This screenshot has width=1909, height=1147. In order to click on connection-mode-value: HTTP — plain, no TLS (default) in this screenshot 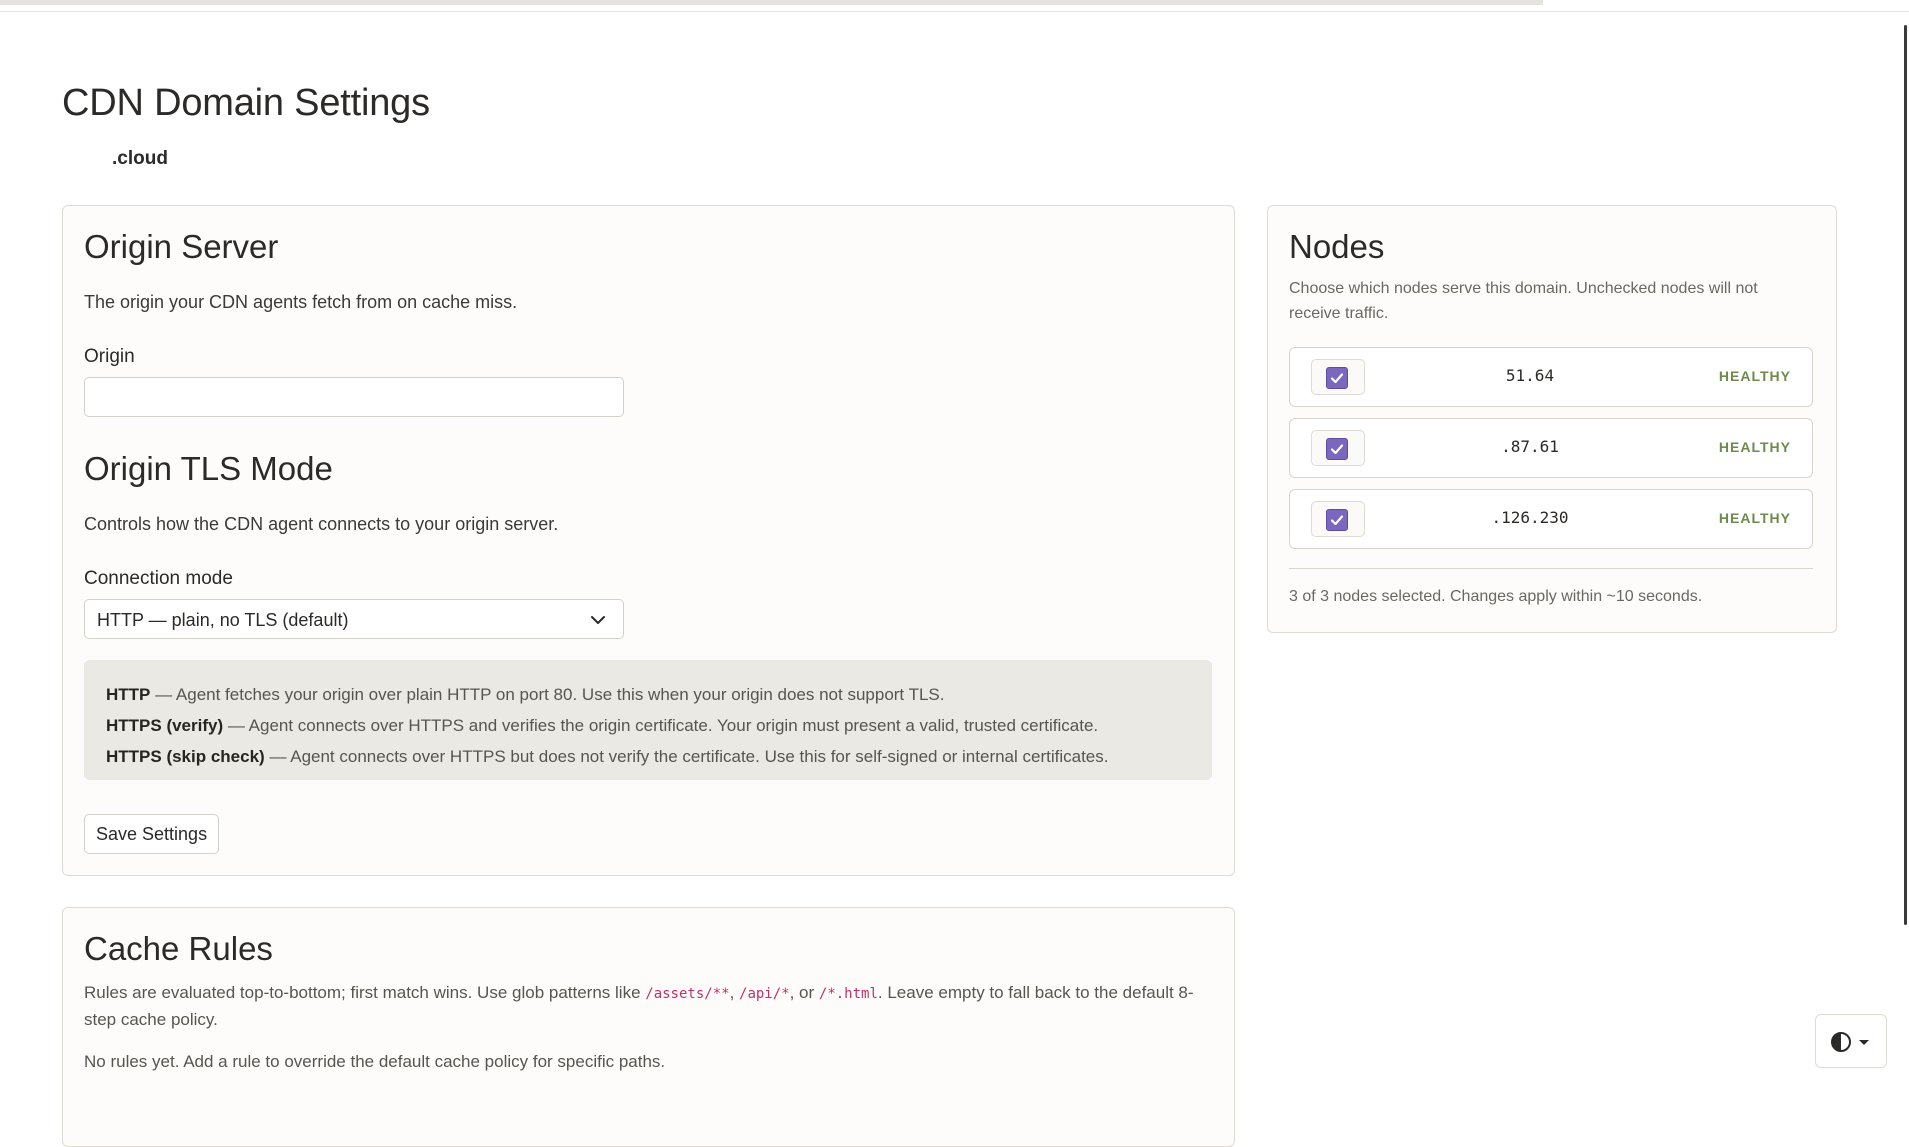, I will do `click(223, 620)`.